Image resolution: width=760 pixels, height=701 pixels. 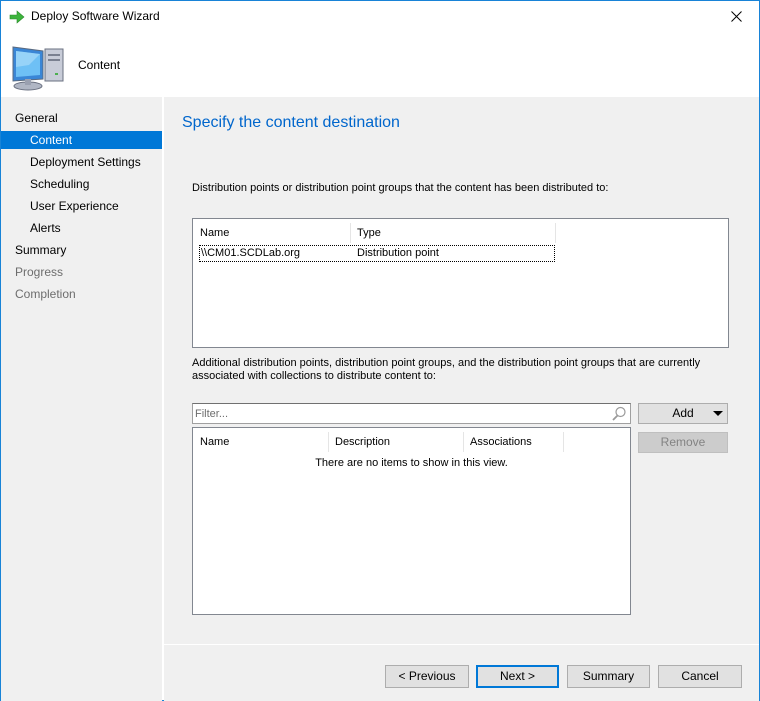 I want to click on next-button: Next >, so click(x=517, y=676).